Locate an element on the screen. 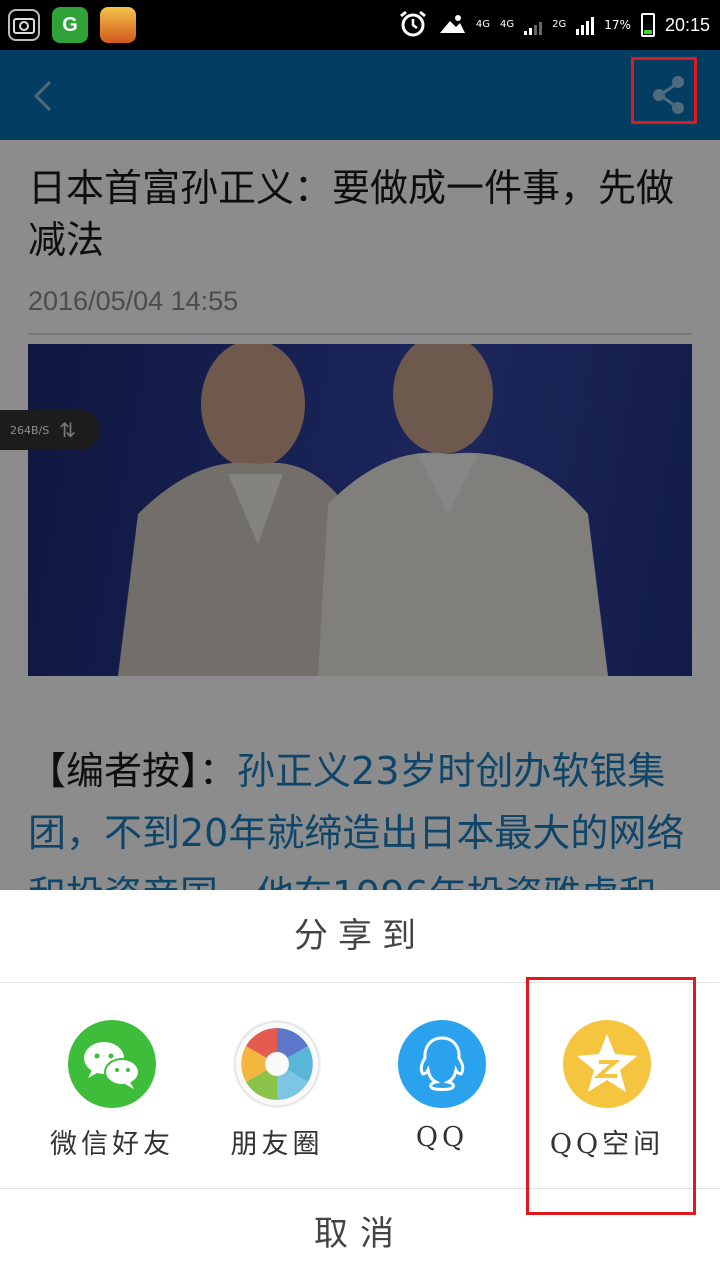 The image size is (720, 1280). network-type-4g-a: 4G is located at coordinates (483, 24).